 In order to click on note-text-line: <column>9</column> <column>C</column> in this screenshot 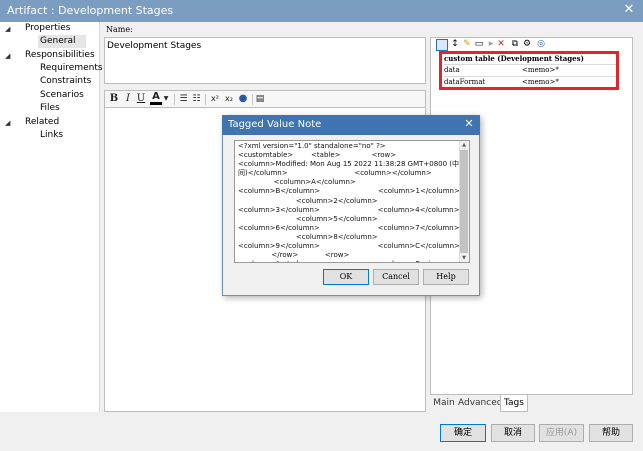, I will do `click(349, 246)`.